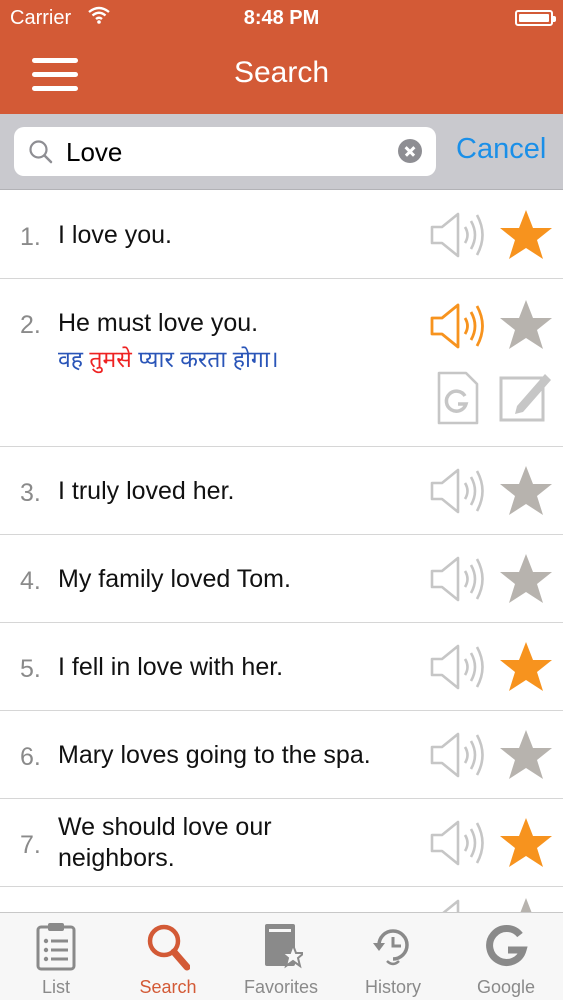 This screenshot has width=563, height=1001. I want to click on tab-history: History, so click(393, 957).